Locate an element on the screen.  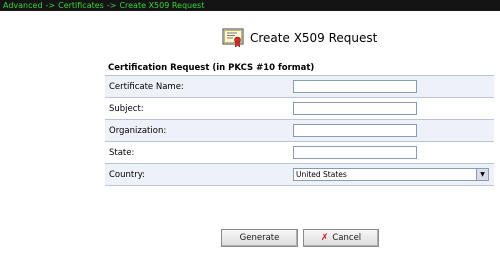
page-header: Create X509 Request is located at coordinates (299, 38).